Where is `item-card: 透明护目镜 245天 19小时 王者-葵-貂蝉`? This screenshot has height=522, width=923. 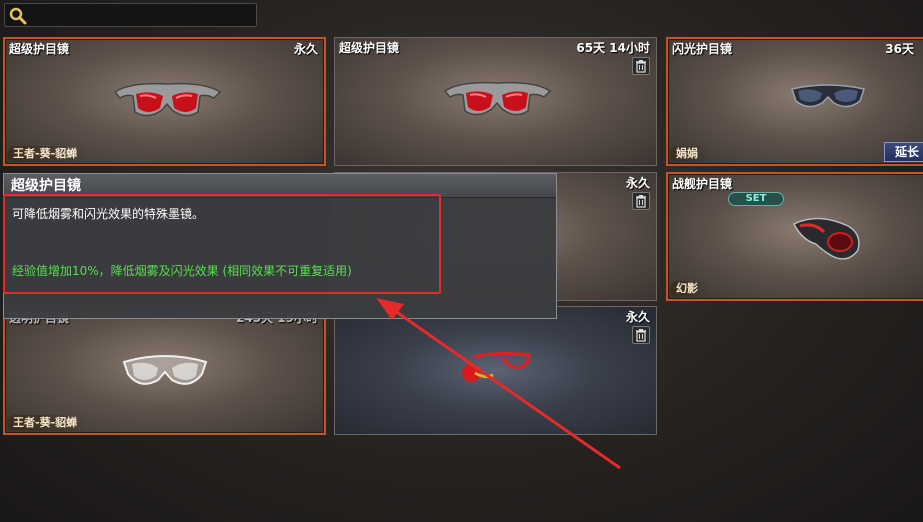
item-card: 透明护目镜 245天 19小时 王者-葵-貂蝉 is located at coordinates (164, 370).